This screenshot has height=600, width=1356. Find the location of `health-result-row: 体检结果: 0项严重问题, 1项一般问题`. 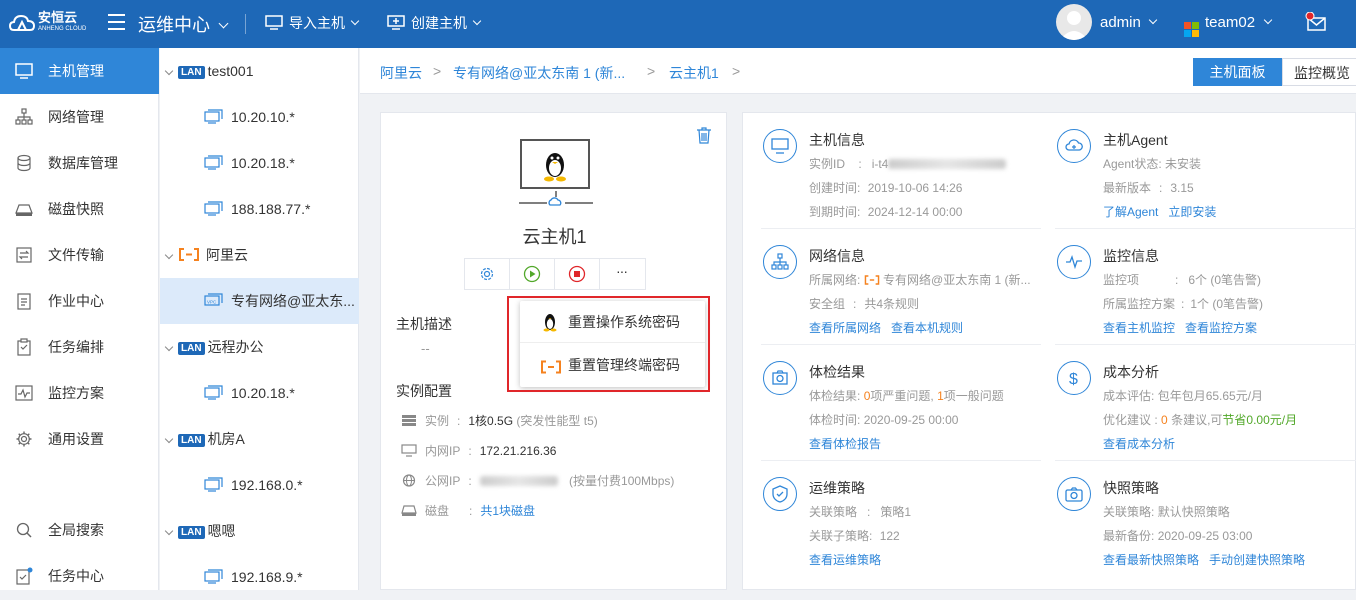

health-result-row: 体检结果: 0项严重问题, 1项一般问题 is located at coordinates (906, 396).